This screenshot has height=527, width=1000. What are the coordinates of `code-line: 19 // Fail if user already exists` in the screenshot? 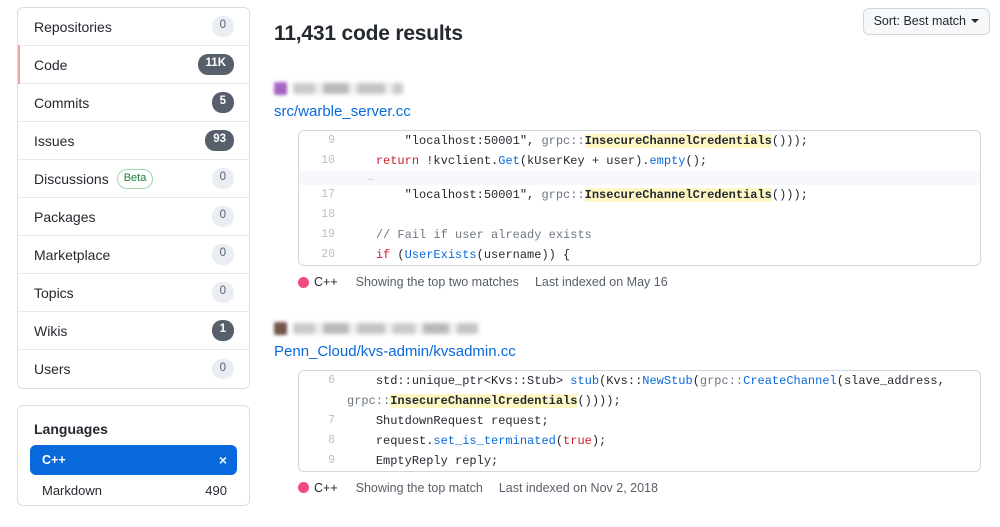 It's located at (639, 235).